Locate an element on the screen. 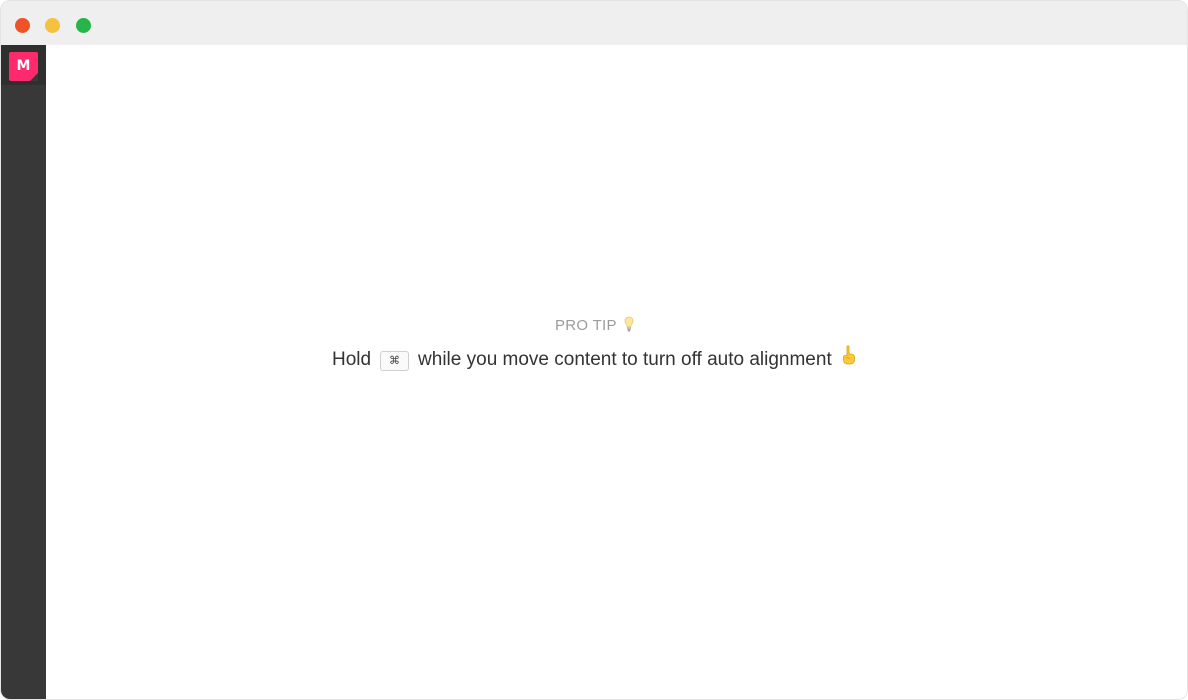 The image size is (1188, 700). pro-tip-heading: PRO TIP is located at coordinates (594, 326).